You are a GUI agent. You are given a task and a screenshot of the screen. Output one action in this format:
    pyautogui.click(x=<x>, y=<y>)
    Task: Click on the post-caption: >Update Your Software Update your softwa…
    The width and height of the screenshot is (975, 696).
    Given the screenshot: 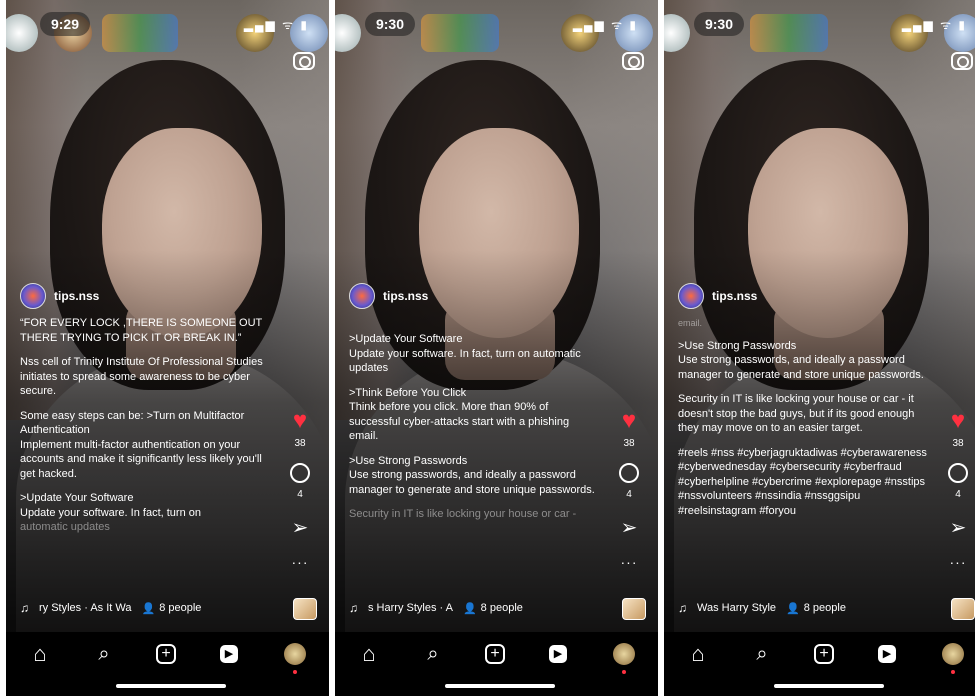 What is the action you would take?
    pyautogui.click(x=474, y=456)
    